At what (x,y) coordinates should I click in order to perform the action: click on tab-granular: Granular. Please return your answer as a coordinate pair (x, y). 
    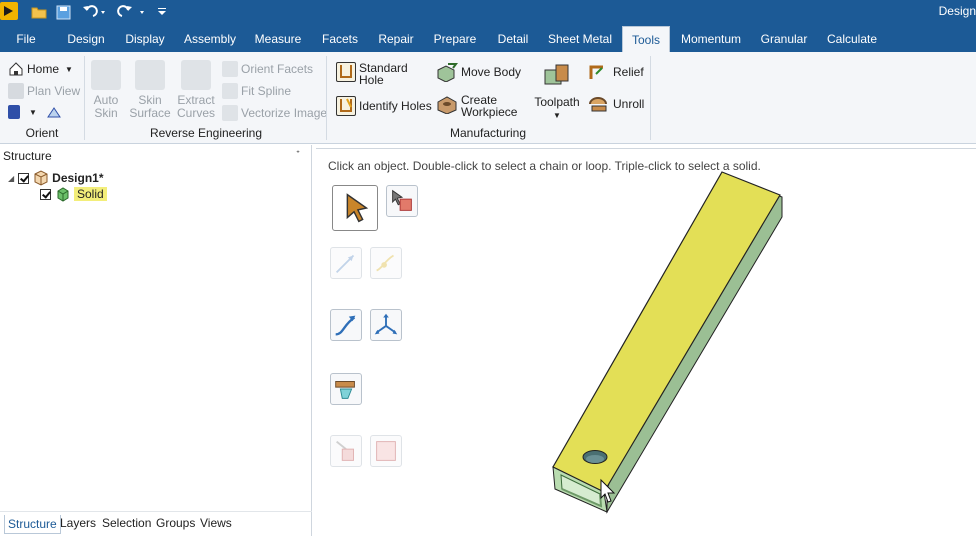
    Looking at the image, I should click on (784, 38).